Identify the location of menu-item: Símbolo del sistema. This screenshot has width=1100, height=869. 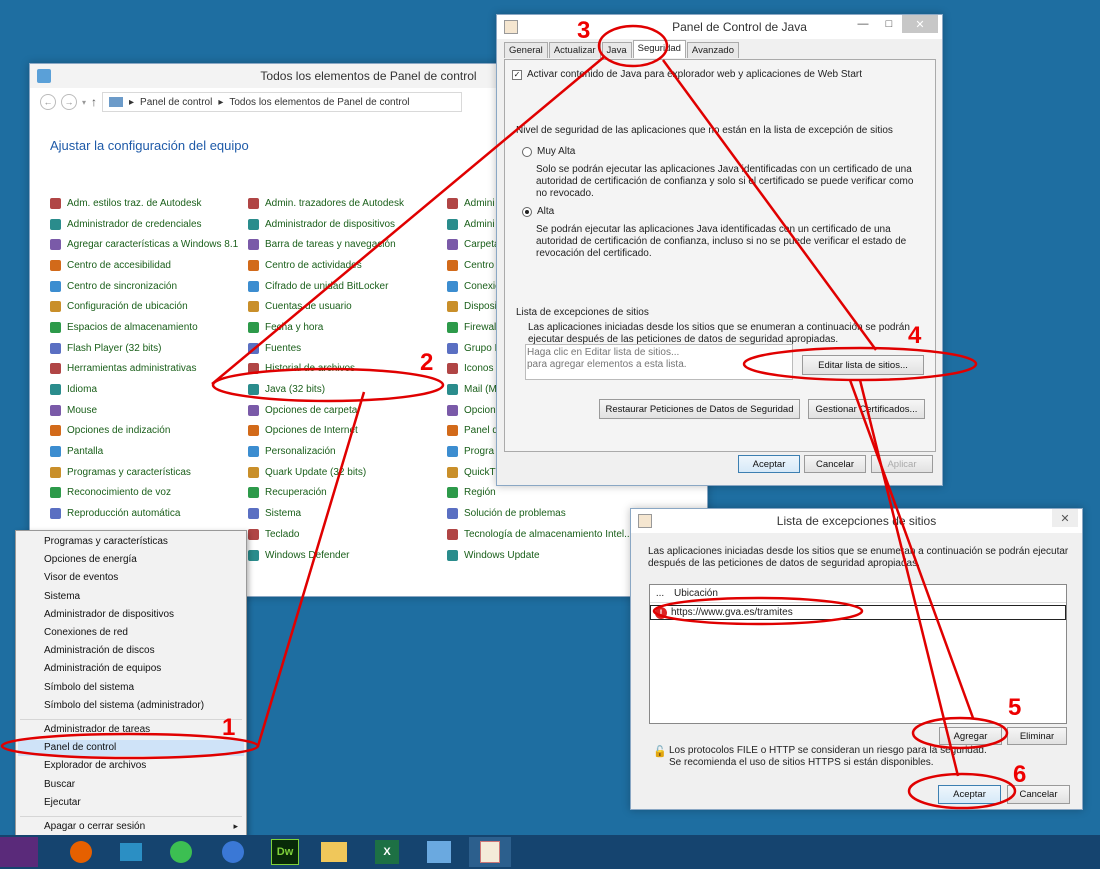
(89, 687).